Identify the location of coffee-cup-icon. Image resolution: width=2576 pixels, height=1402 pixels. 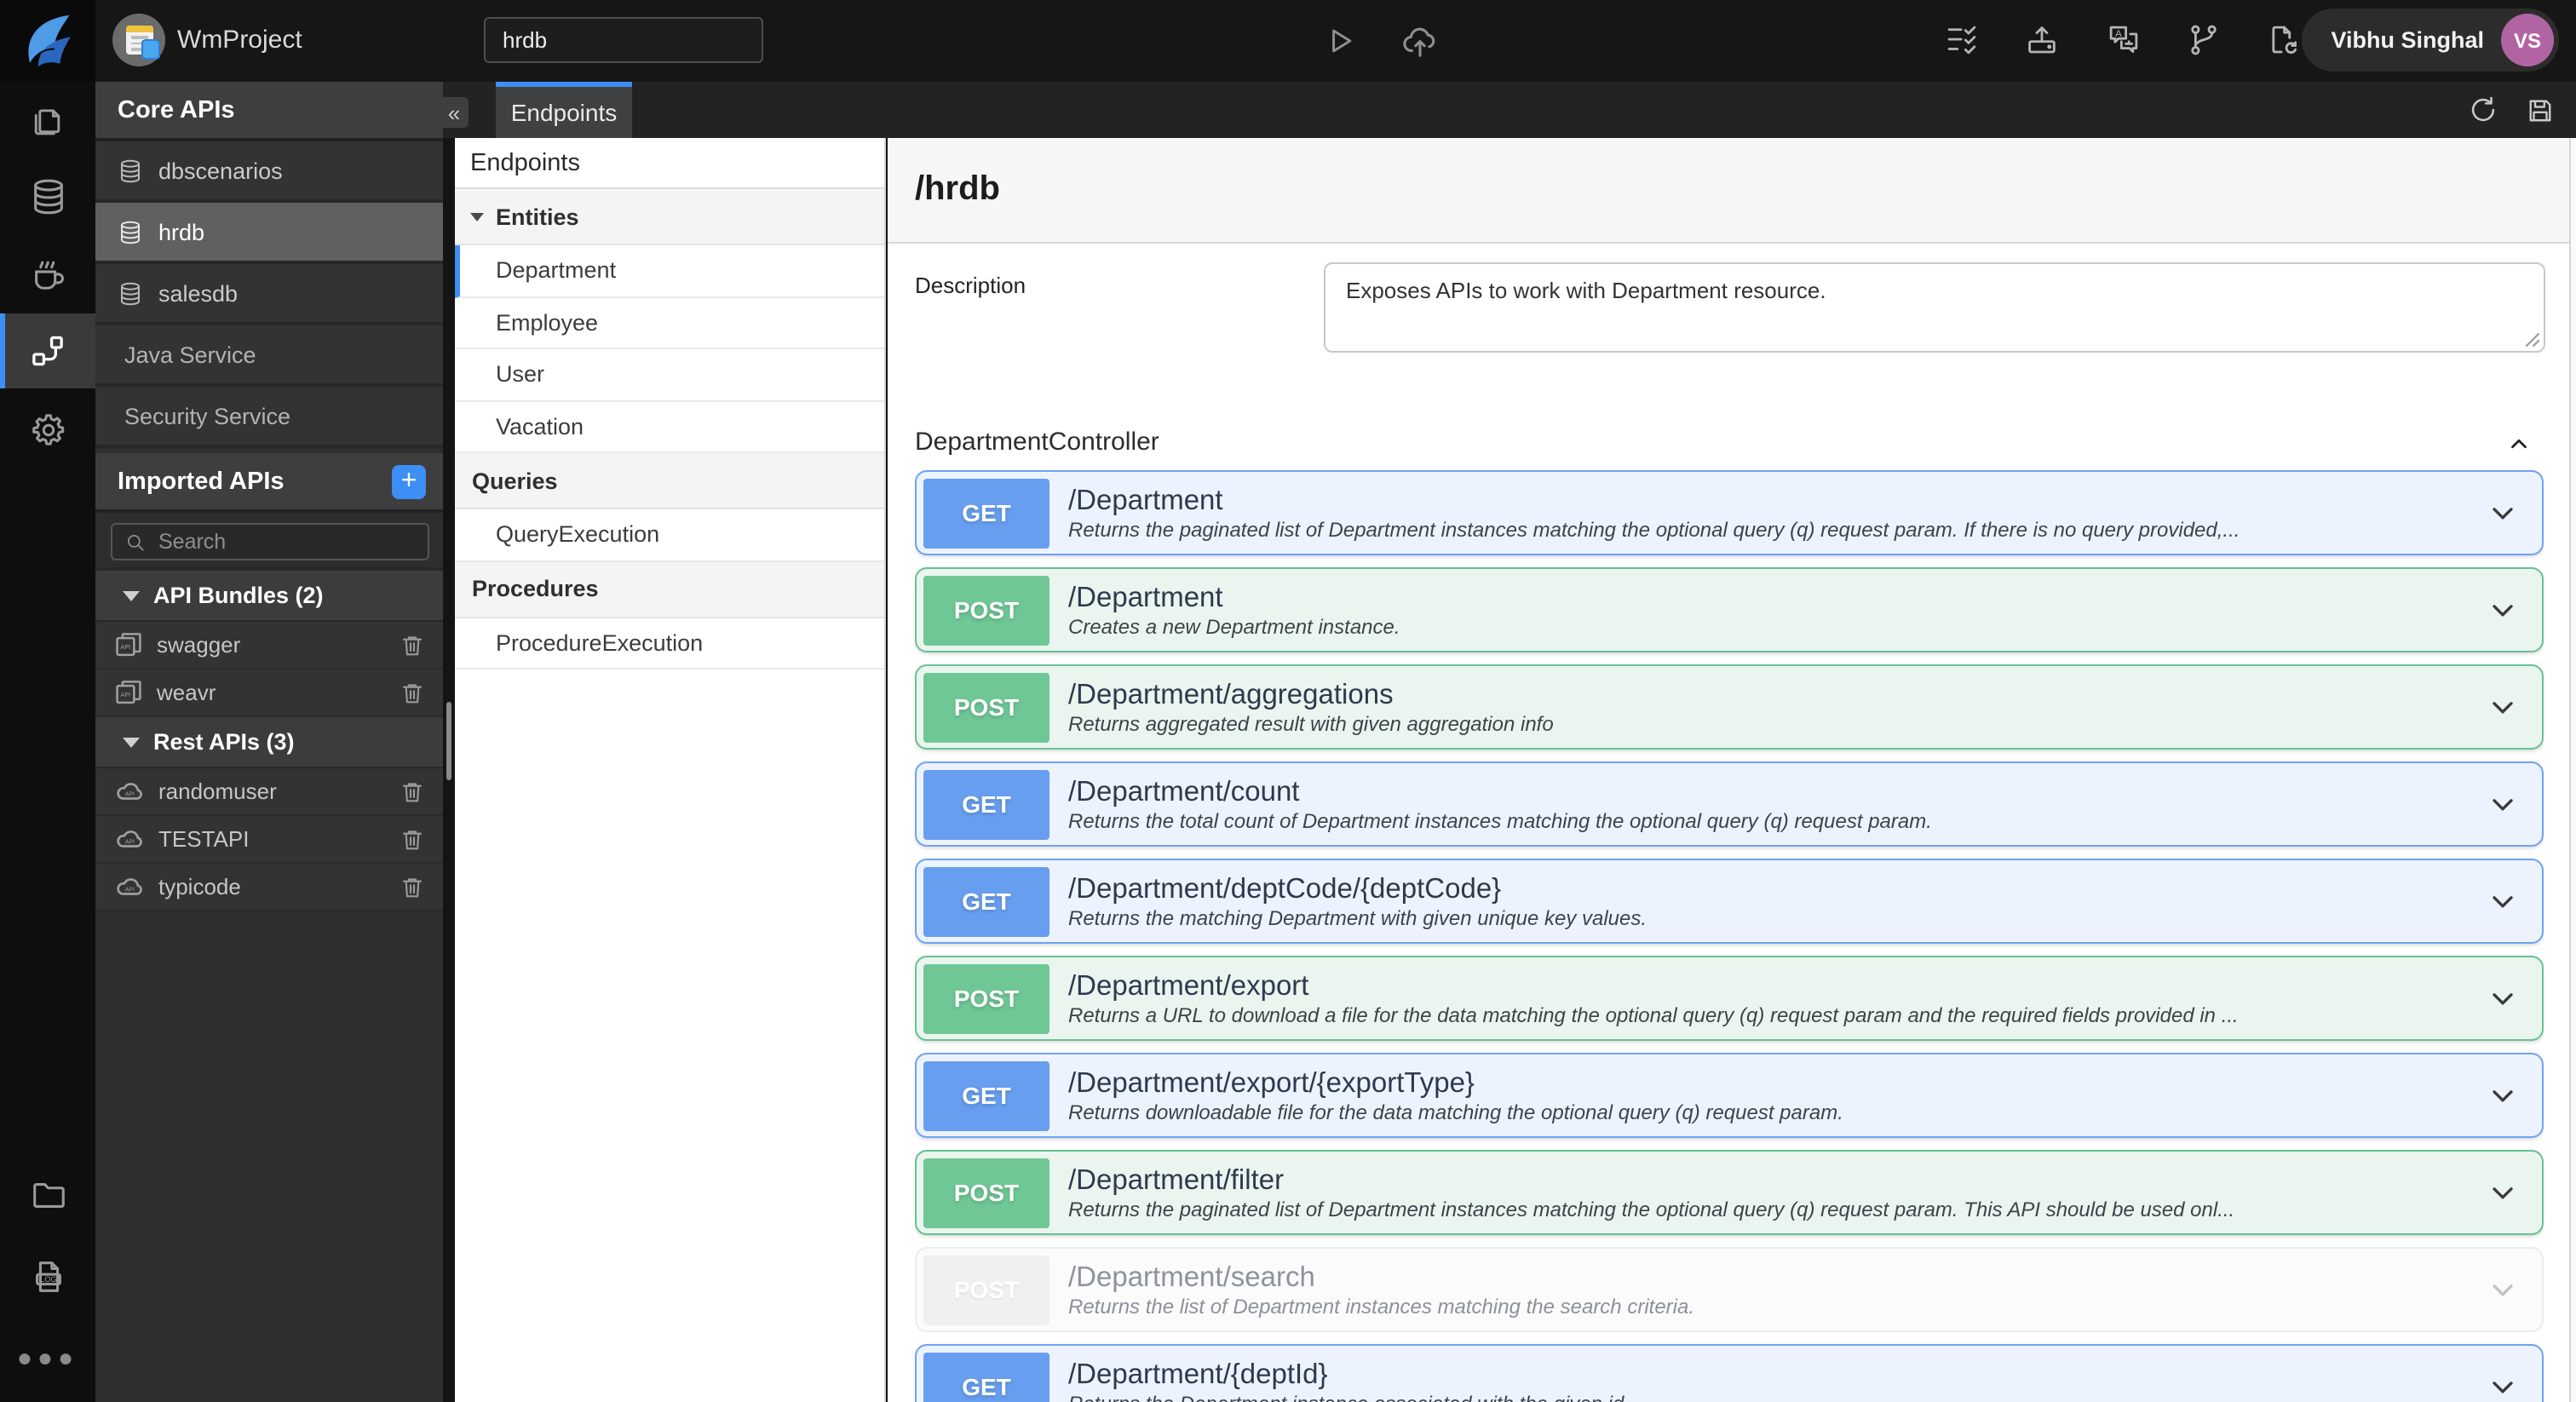
(49, 274).